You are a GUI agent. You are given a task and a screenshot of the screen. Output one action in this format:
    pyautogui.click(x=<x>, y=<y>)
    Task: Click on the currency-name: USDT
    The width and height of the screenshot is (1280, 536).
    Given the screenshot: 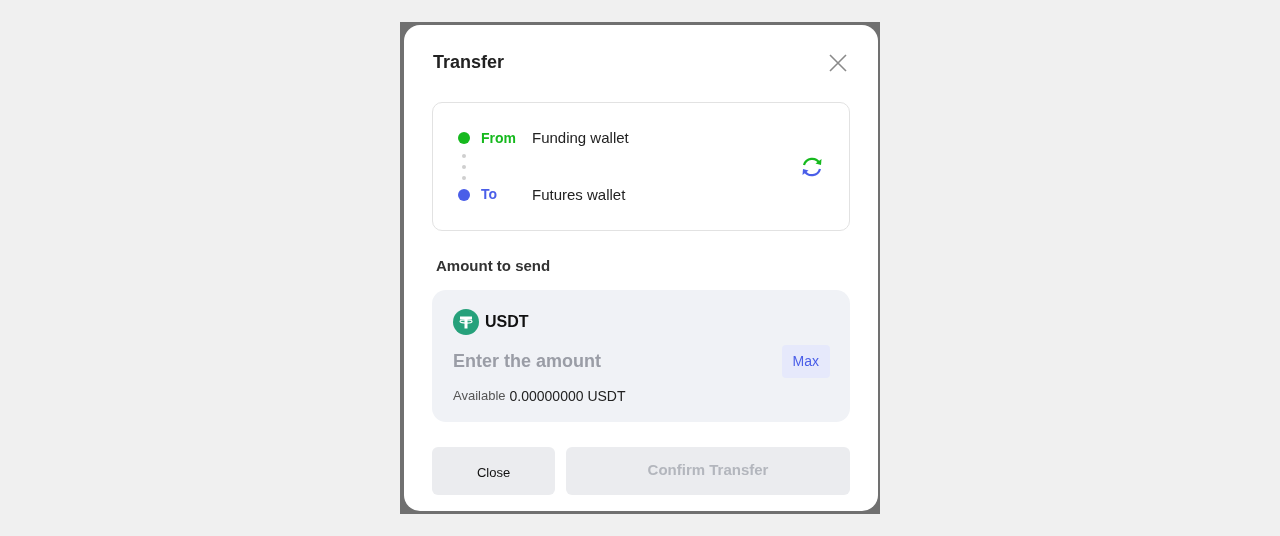 What is the action you would take?
    pyautogui.click(x=507, y=321)
    